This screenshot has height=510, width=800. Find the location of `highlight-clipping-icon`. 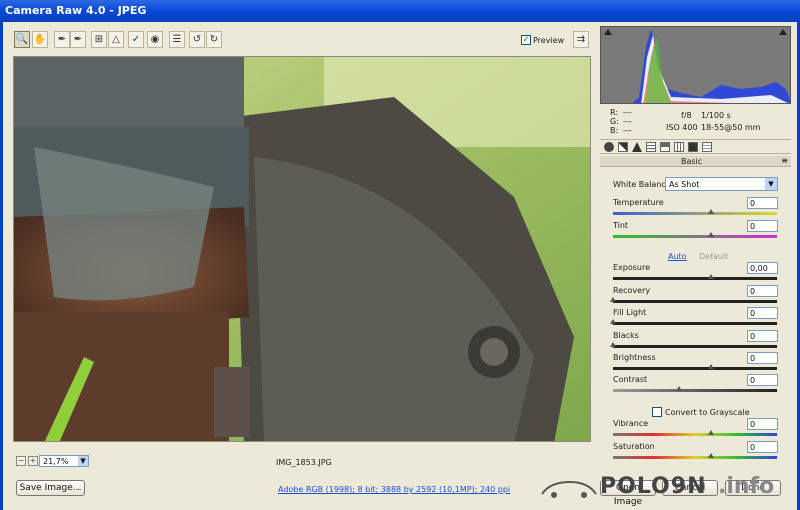

highlight-clipping-icon is located at coordinates (783, 32).